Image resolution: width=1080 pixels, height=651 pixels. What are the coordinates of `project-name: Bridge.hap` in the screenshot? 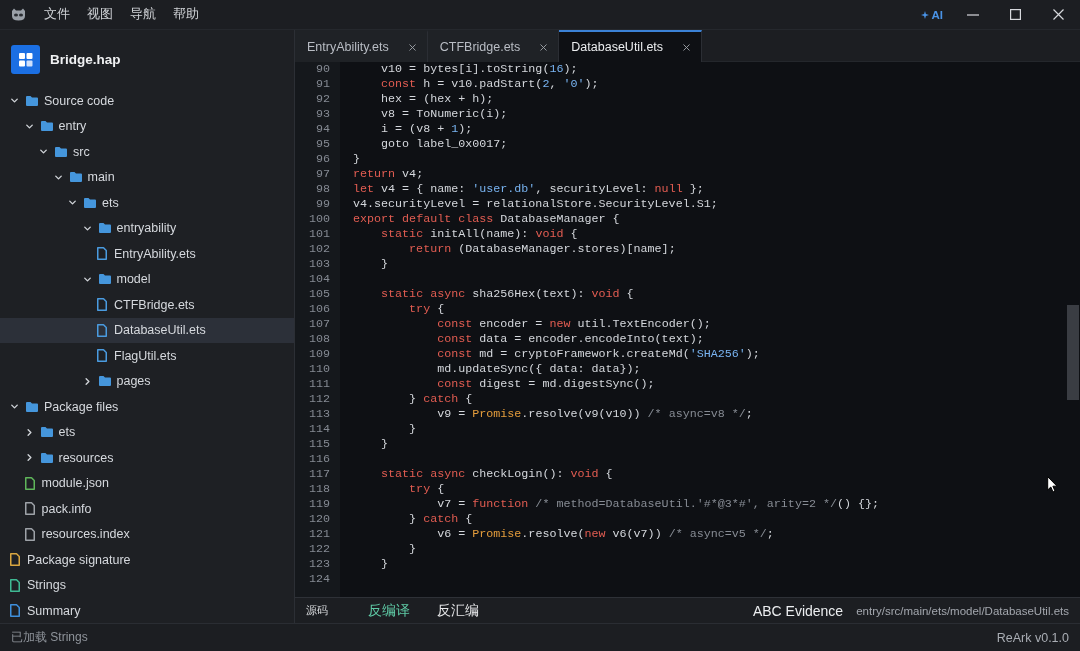 It's located at (85, 59).